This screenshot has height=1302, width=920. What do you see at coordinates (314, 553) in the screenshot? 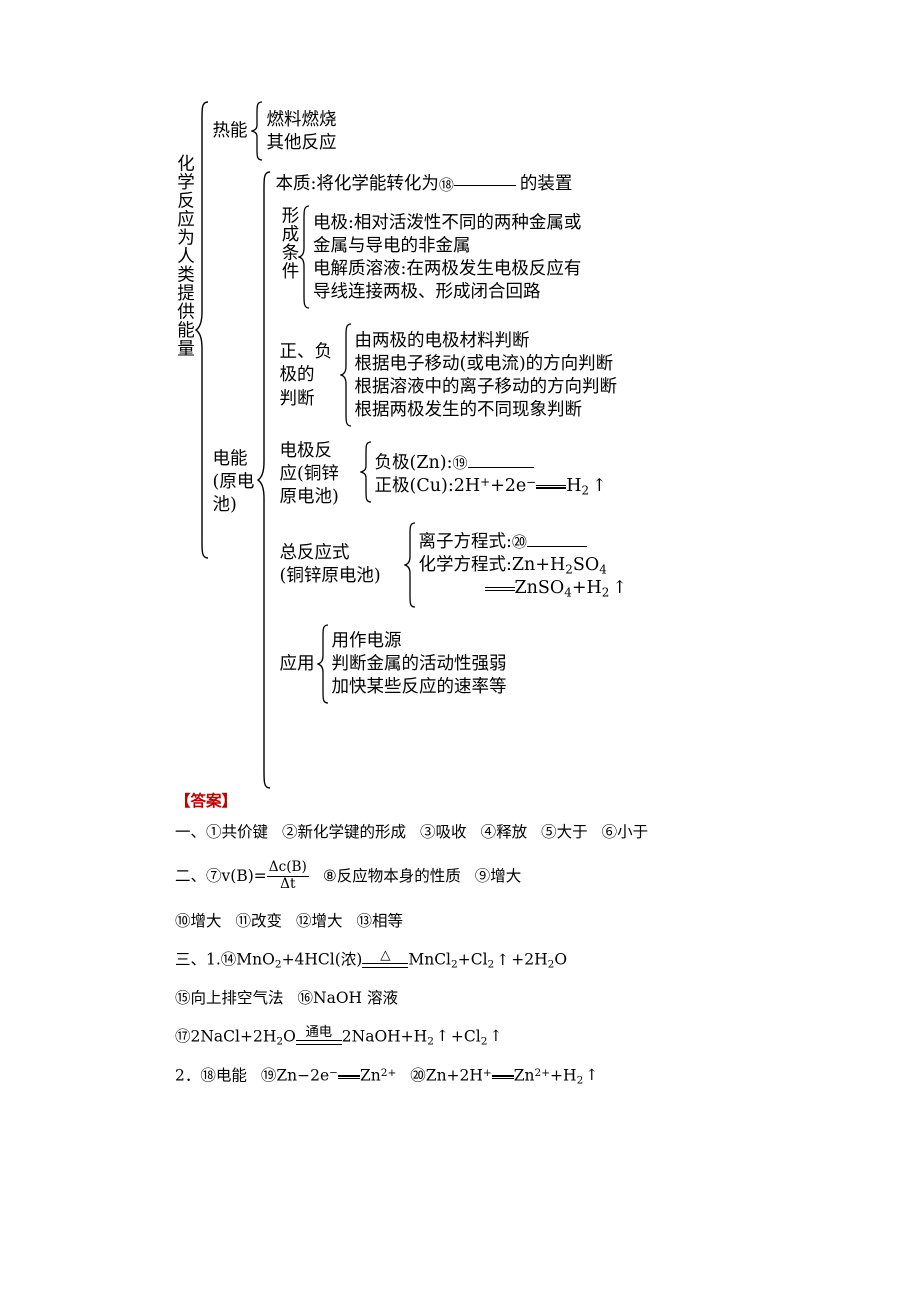
I see `overall-reaction-label-line-0: 总反应式` at bounding box center [314, 553].